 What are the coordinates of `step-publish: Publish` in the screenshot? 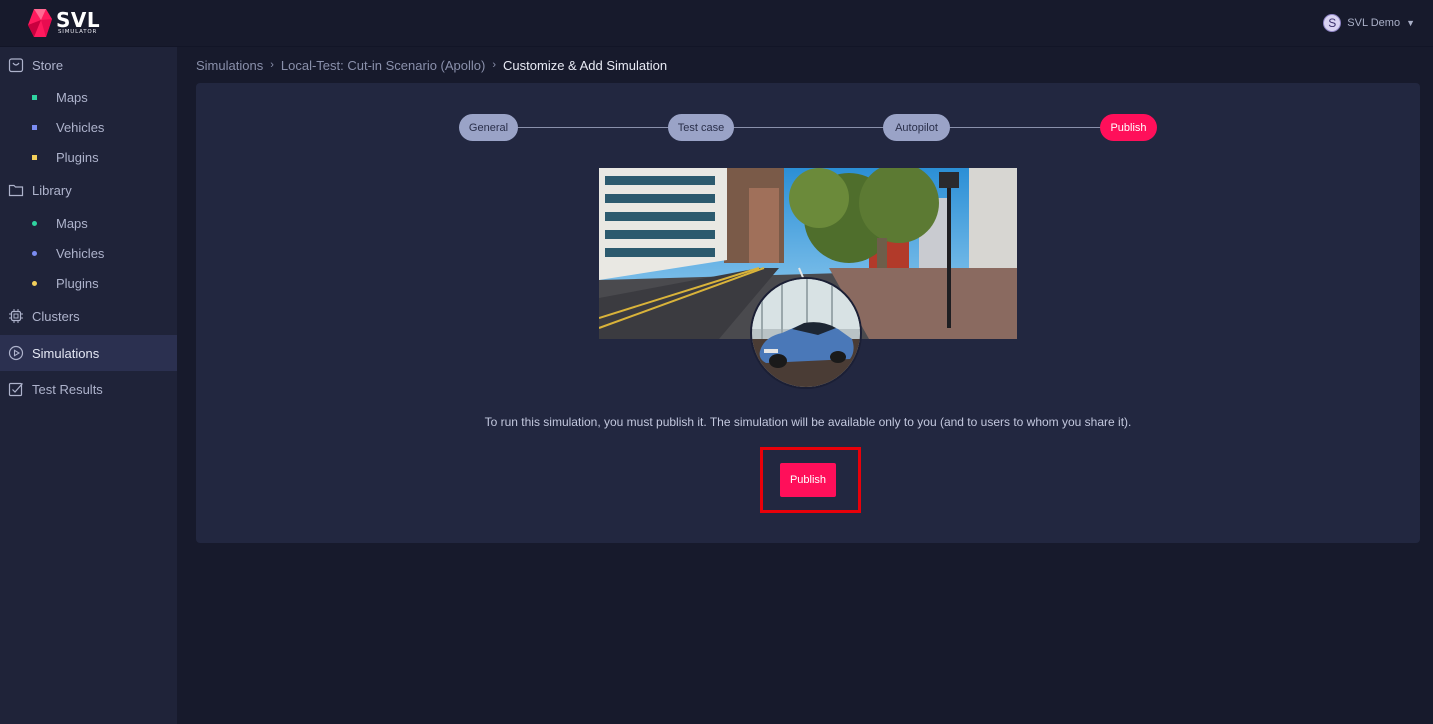 It's located at (1128, 127).